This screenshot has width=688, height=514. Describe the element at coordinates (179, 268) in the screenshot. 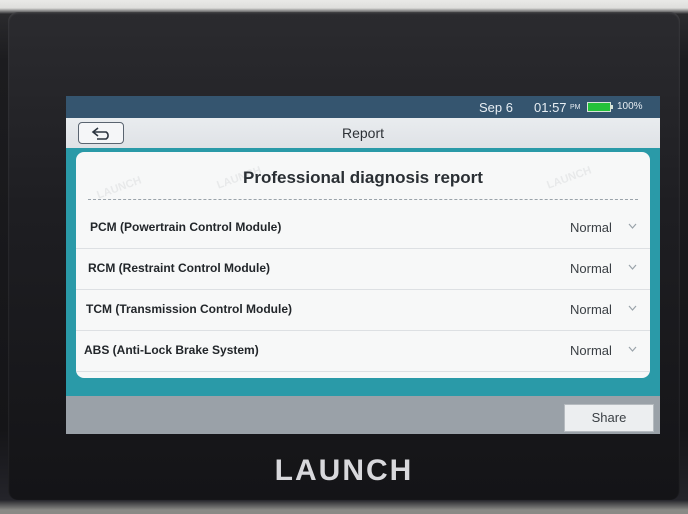

I see `module-label: RCM (Restraint Control Module)` at that location.